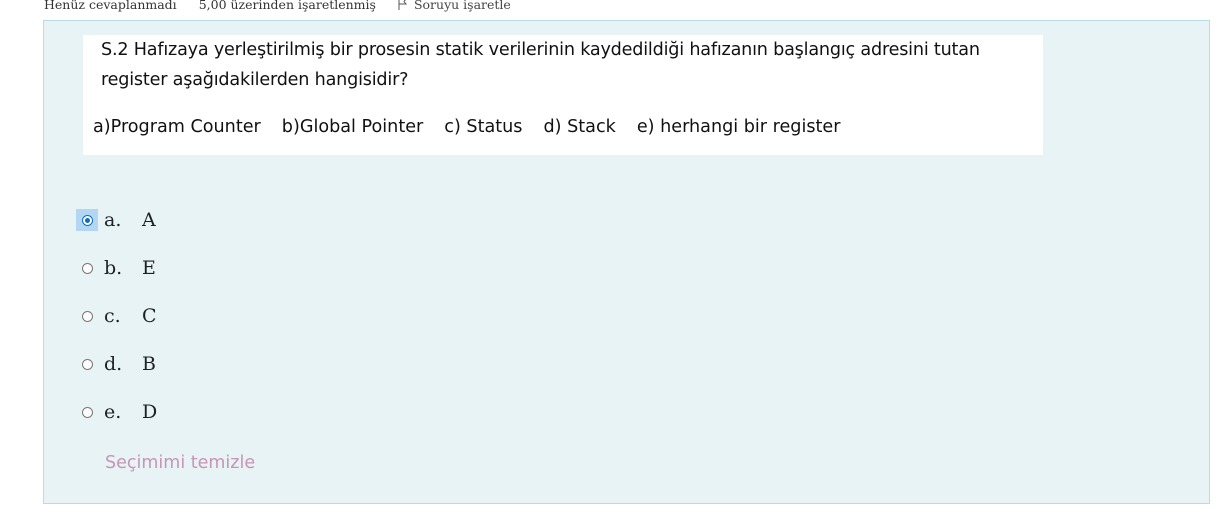 Image resolution: width=1220 pixels, height=519 pixels. Describe the element at coordinates (110, 6) in the screenshot. I see `question-status: Henüz cevaplanmadı` at that location.